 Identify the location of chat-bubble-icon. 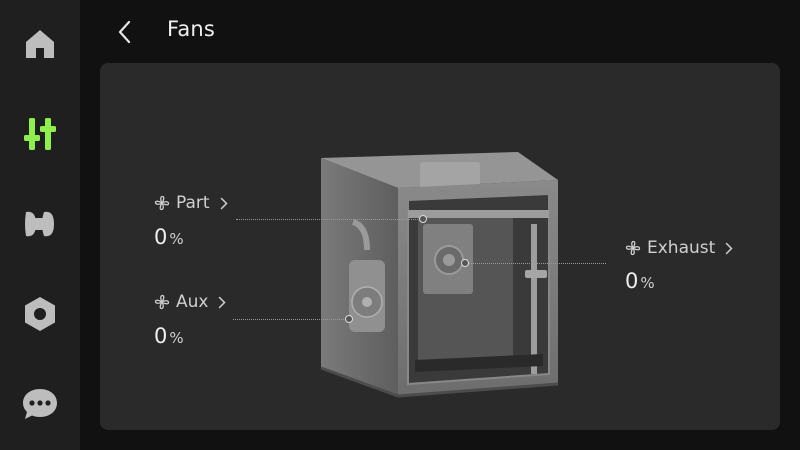
(40, 404).